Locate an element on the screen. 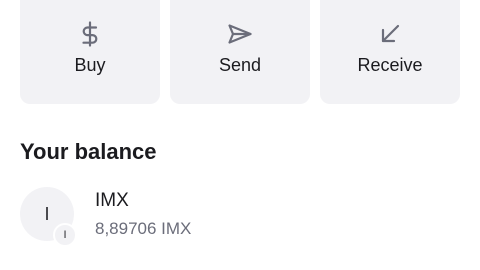 The height and width of the screenshot is (270, 480). send-button: Send is located at coordinates (240, 52).